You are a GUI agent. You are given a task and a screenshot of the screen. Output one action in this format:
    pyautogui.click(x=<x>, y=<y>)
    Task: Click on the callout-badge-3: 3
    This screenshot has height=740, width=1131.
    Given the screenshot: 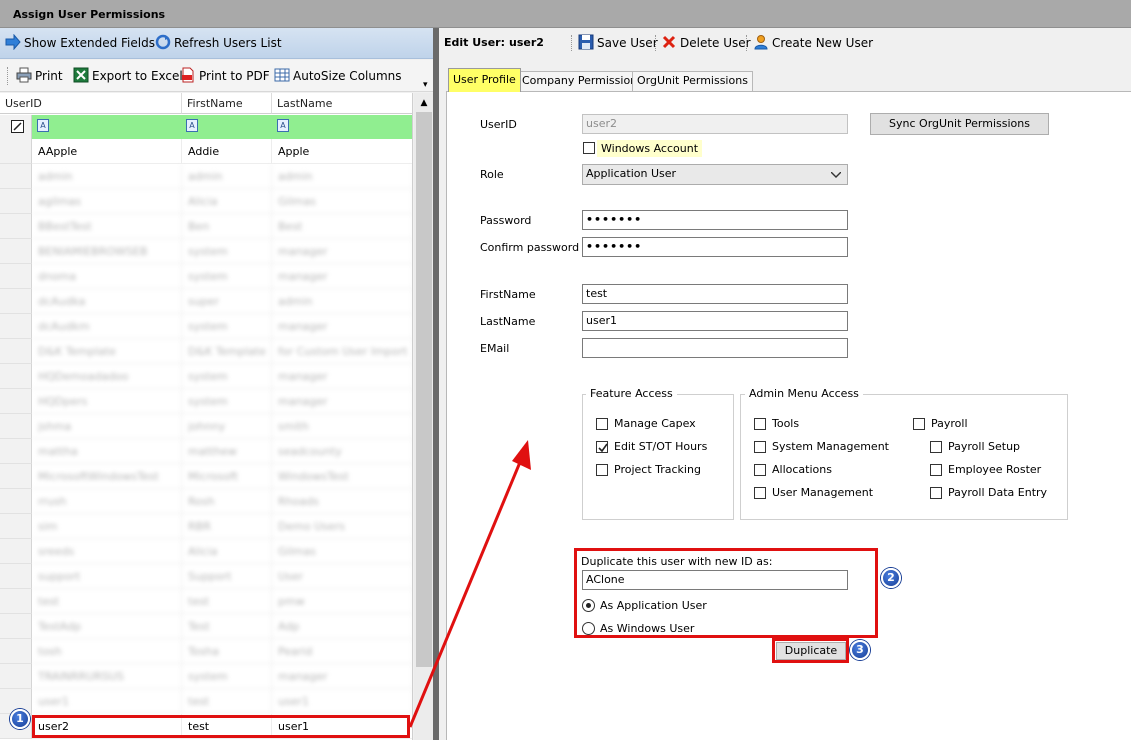 What is the action you would take?
    pyautogui.click(x=860, y=650)
    